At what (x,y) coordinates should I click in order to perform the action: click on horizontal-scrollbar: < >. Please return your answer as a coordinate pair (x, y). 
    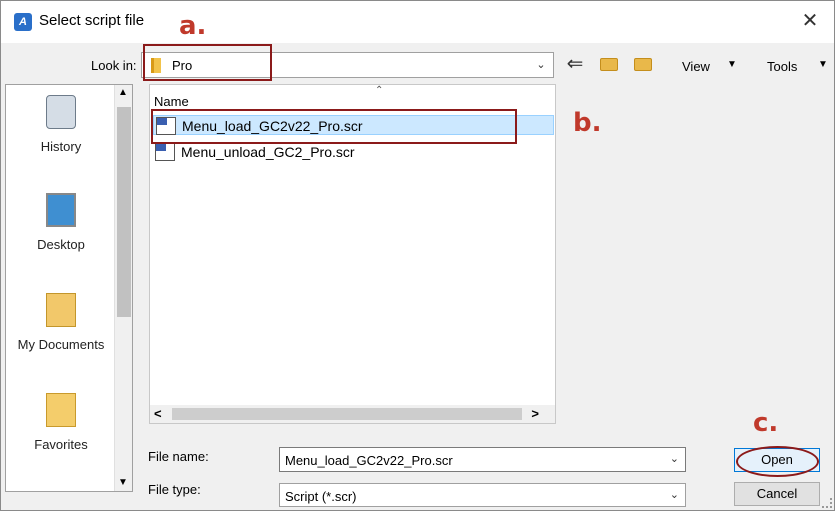
    Looking at the image, I should click on (352, 414).